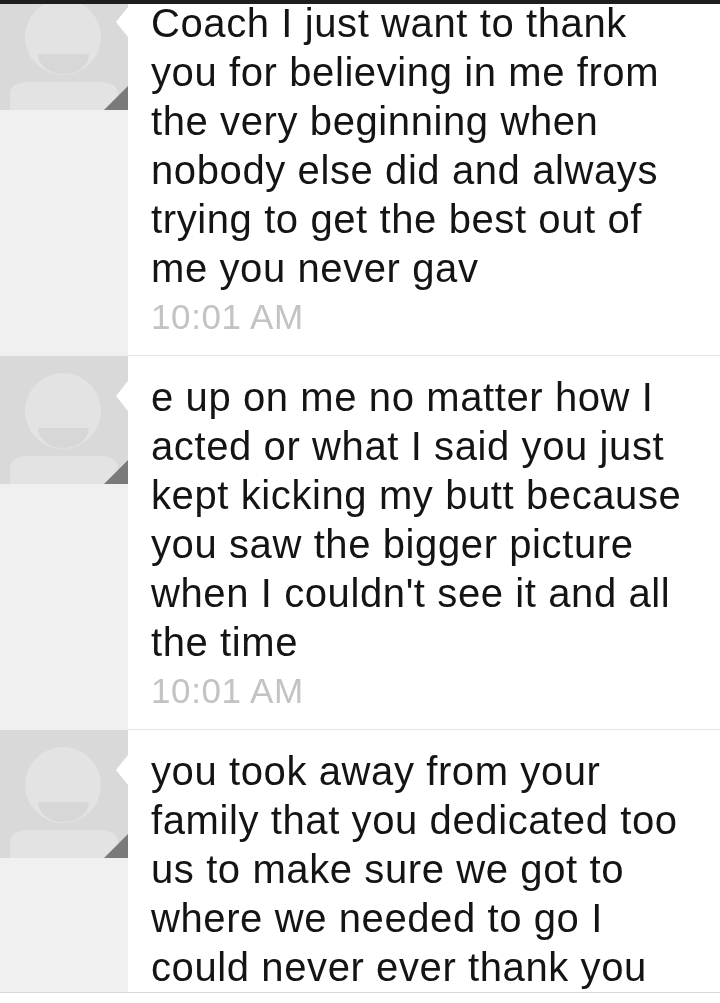 The image size is (720, 1003). Describe the element at coordinates (64, 57) in the screenshot. I see `avatar-icon` at that location.